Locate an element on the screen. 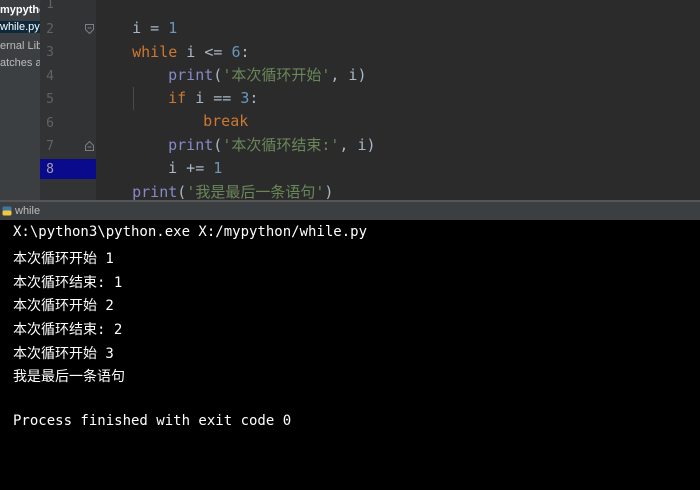 This screenshot has height=490, width=700. console-line: 本次循环结束: 2 is located at coordinates (68, 330).